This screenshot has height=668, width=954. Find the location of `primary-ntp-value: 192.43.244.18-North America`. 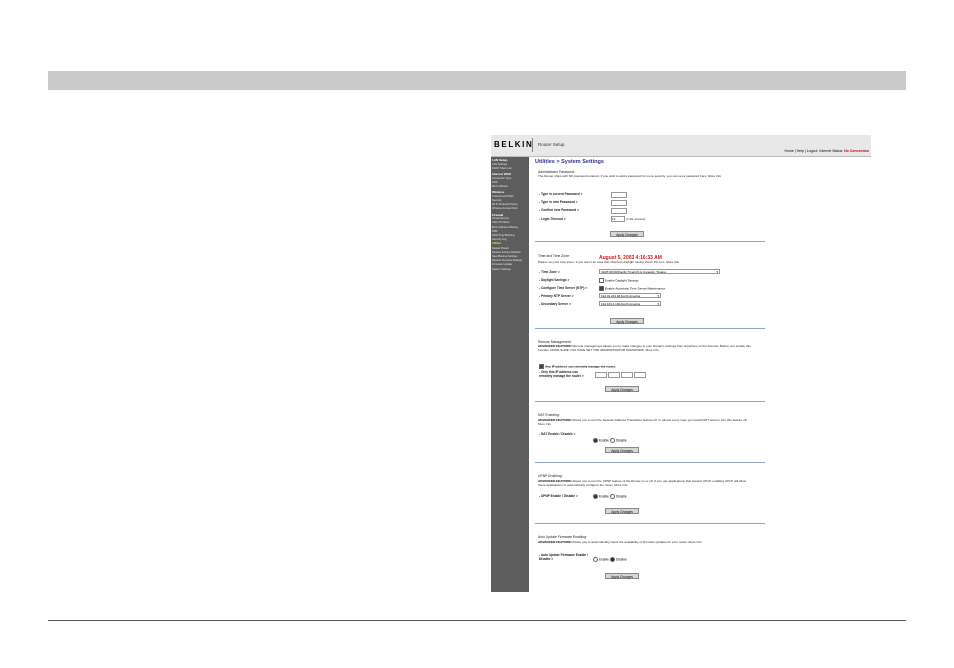

primary-ntp-value: 192.43.244.18-North America is located at coordinates (621, 296).